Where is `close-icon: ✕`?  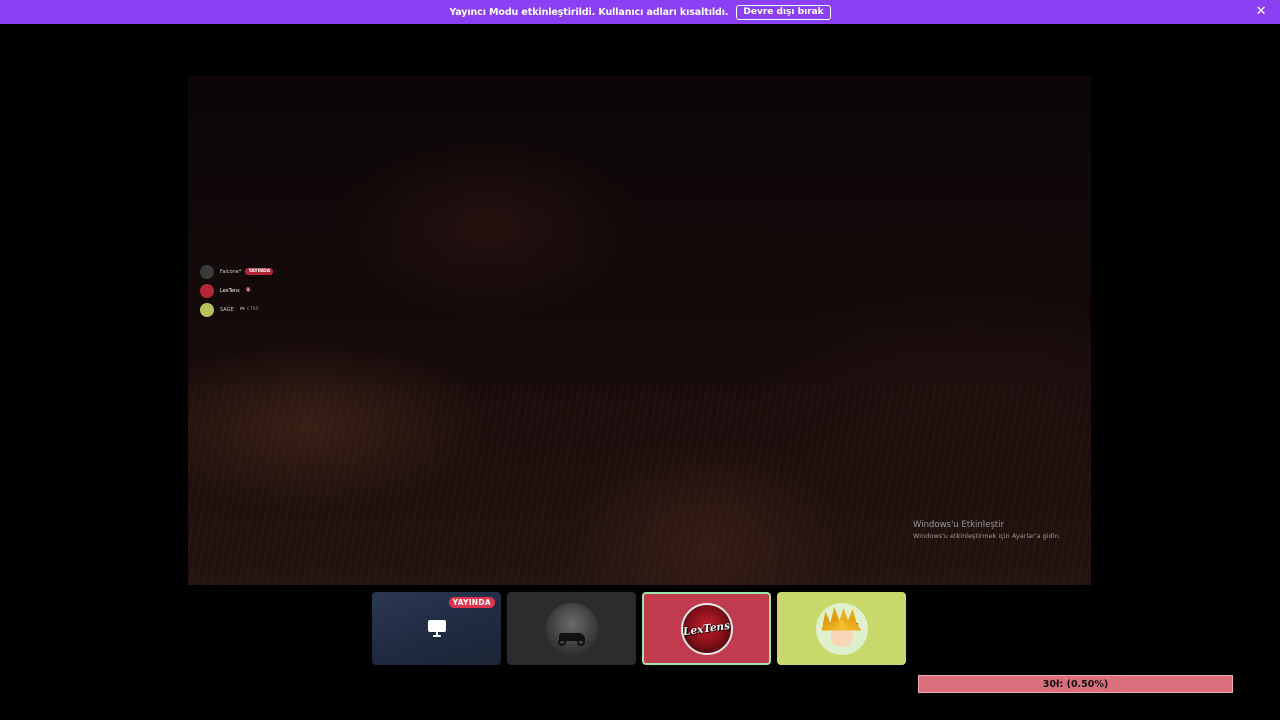
close-icon: ✕ is located at coordinates (1261, 12).